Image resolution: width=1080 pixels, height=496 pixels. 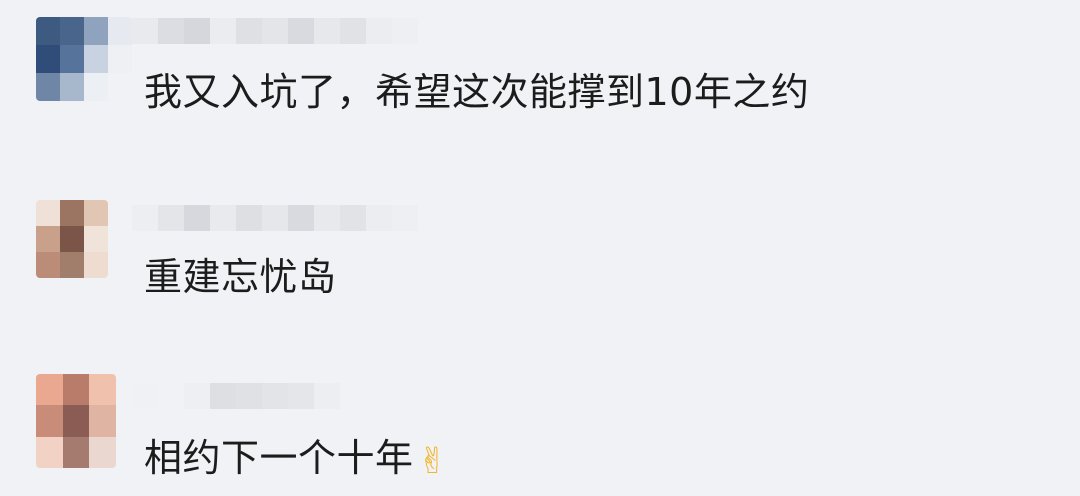 What do you see at coordinates (279, 458) in the screenshot?
I see `comment-text-content: 相约下一个十年` at bounding box center [279, 458].